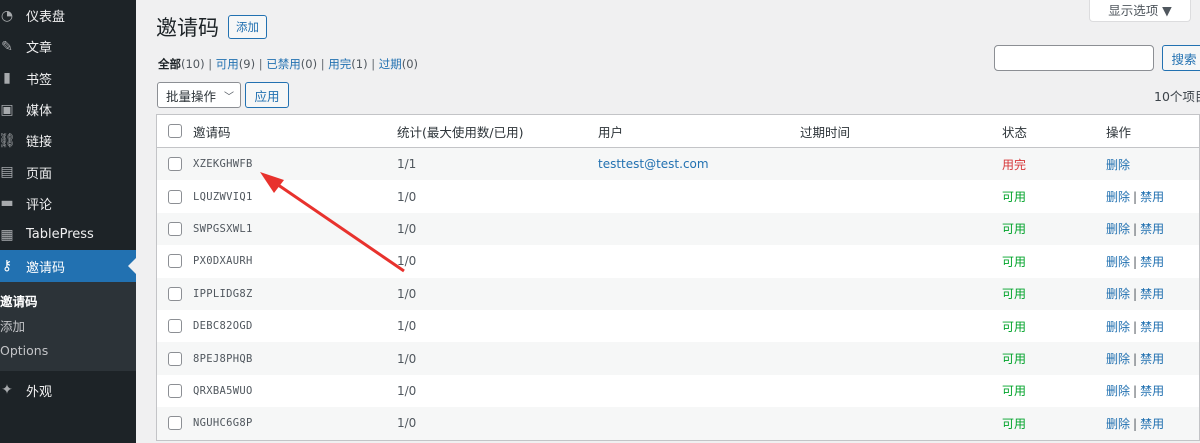 This screenshot has height=443, width=1200. Describe the element at coordinates (39, 174) in the screenshot. I see `sidebar-item-label: 页面` at that location.